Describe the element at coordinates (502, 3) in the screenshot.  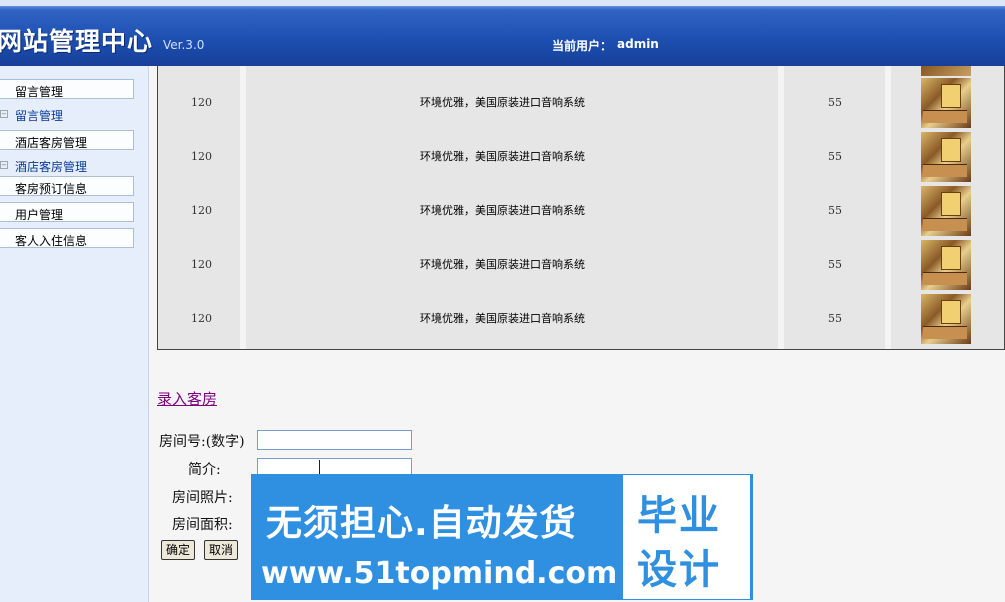
I see `header-top-strip` at that location.